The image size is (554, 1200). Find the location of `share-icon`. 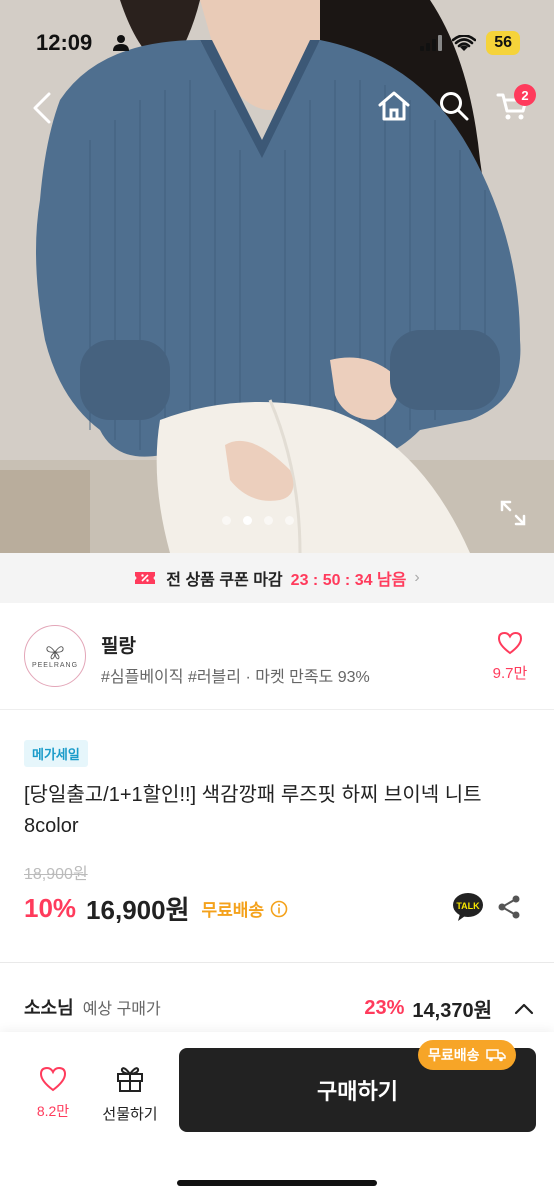

share-icon is located at coordinates (509, 907).